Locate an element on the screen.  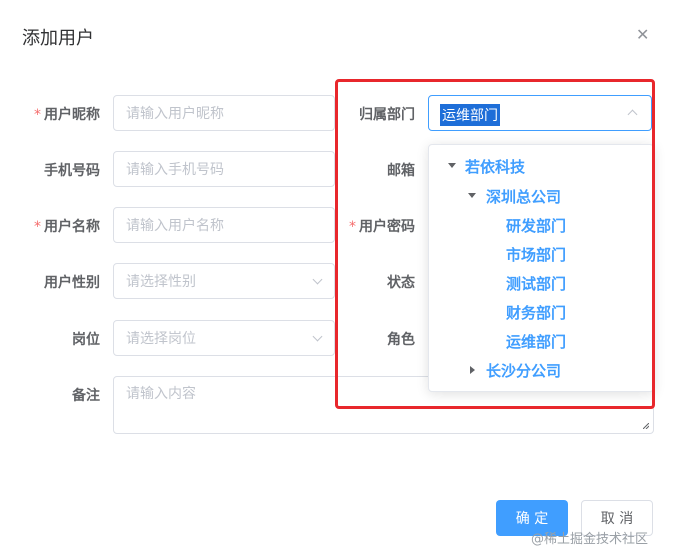
phone-placeholder: 请输入手机号码 is located at coordinates (175, 170).